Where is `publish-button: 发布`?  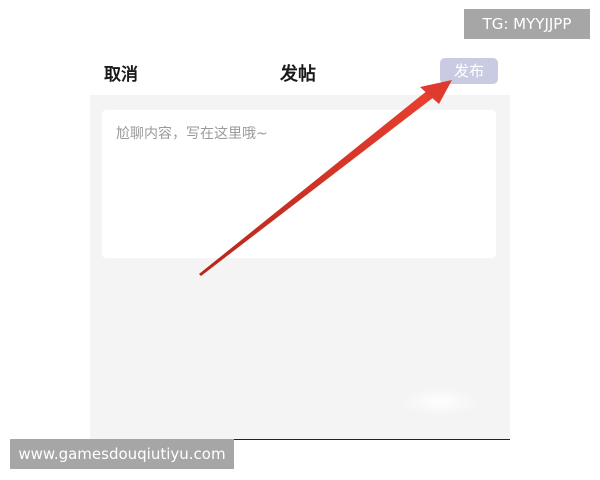
publish-button: 发布 is located at coordinates (469, 71).